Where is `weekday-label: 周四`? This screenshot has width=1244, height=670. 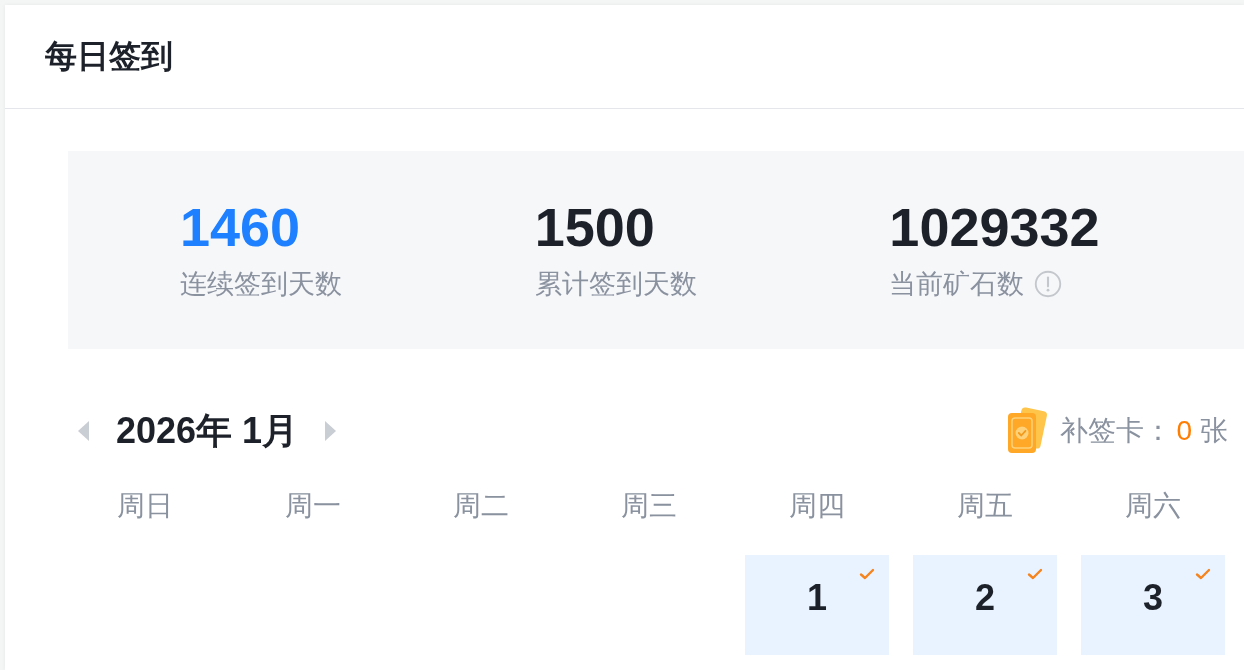
weekday-label: 周四 is located at coordinates (817, 506).